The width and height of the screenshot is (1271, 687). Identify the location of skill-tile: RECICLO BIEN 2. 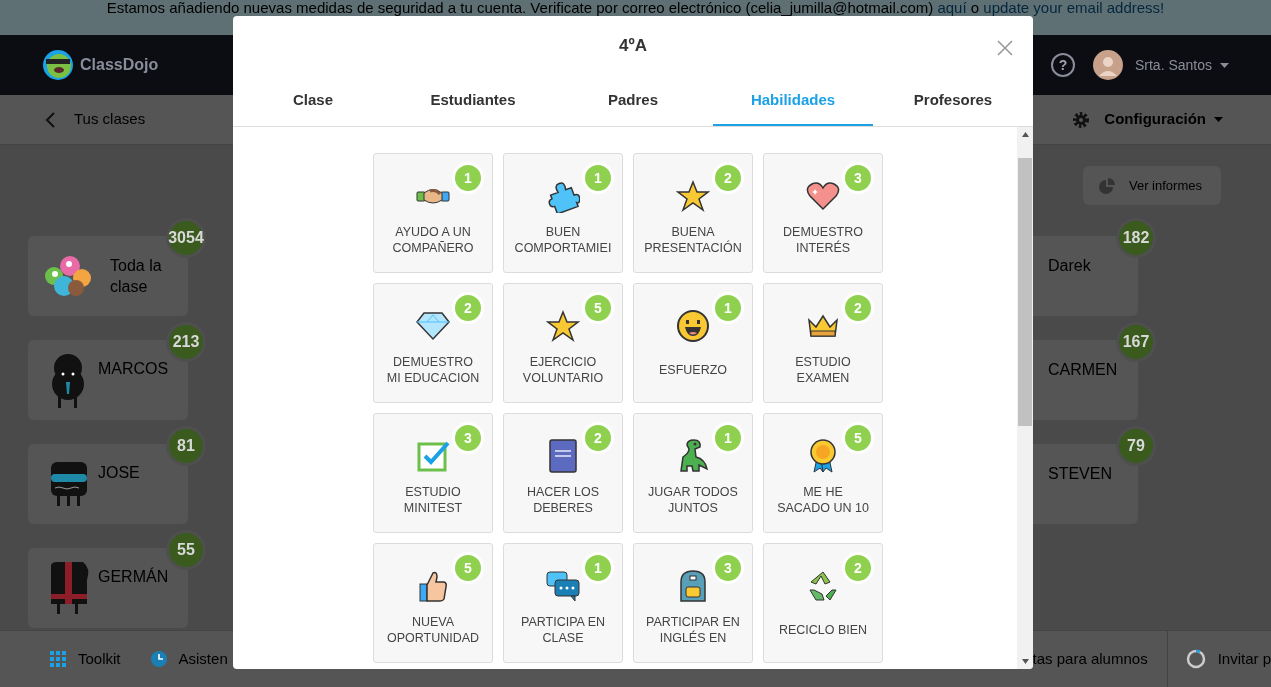
(823, 603).